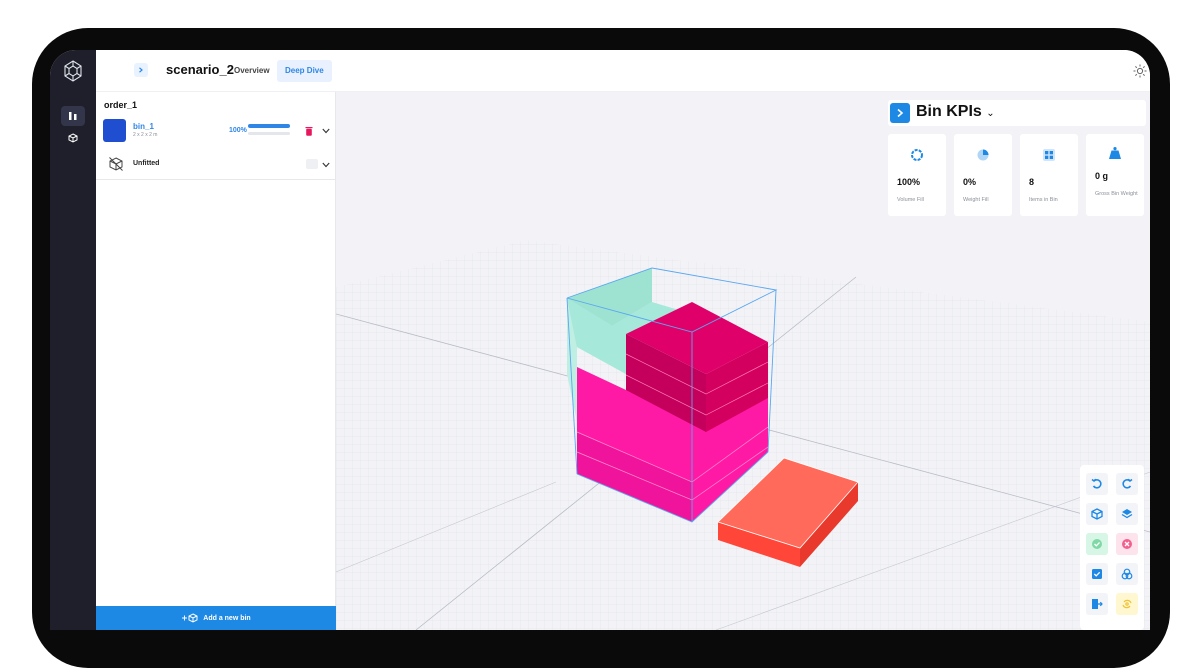 This screenshot has width=1200, height=668. I want to click on chevron-down-icon: ⌄, so click(990, 113).